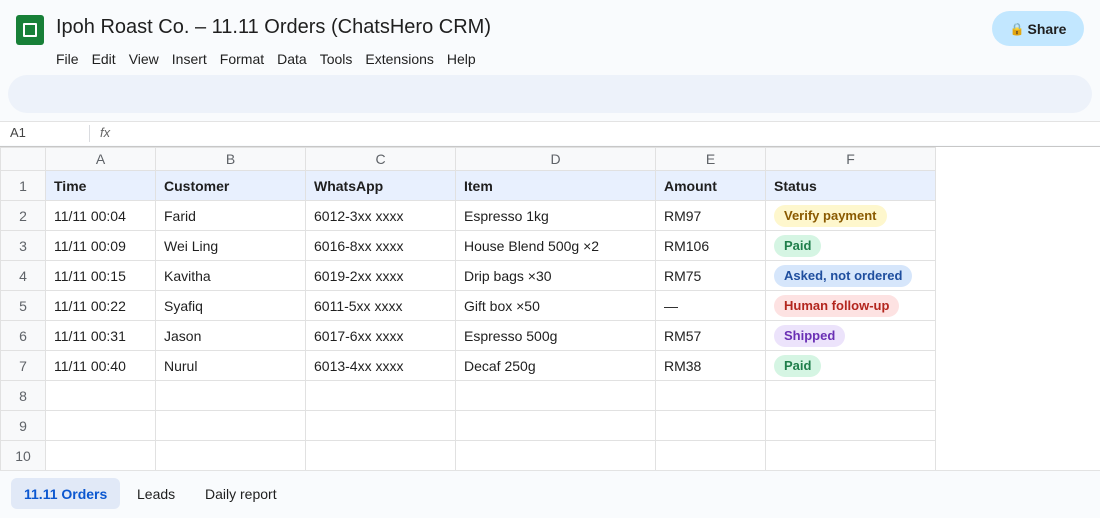  What do you see at coordinates (156, 493) in the screenshot?
I see `sheet-tab-leads: Leads` at bounding box center [156, 493].